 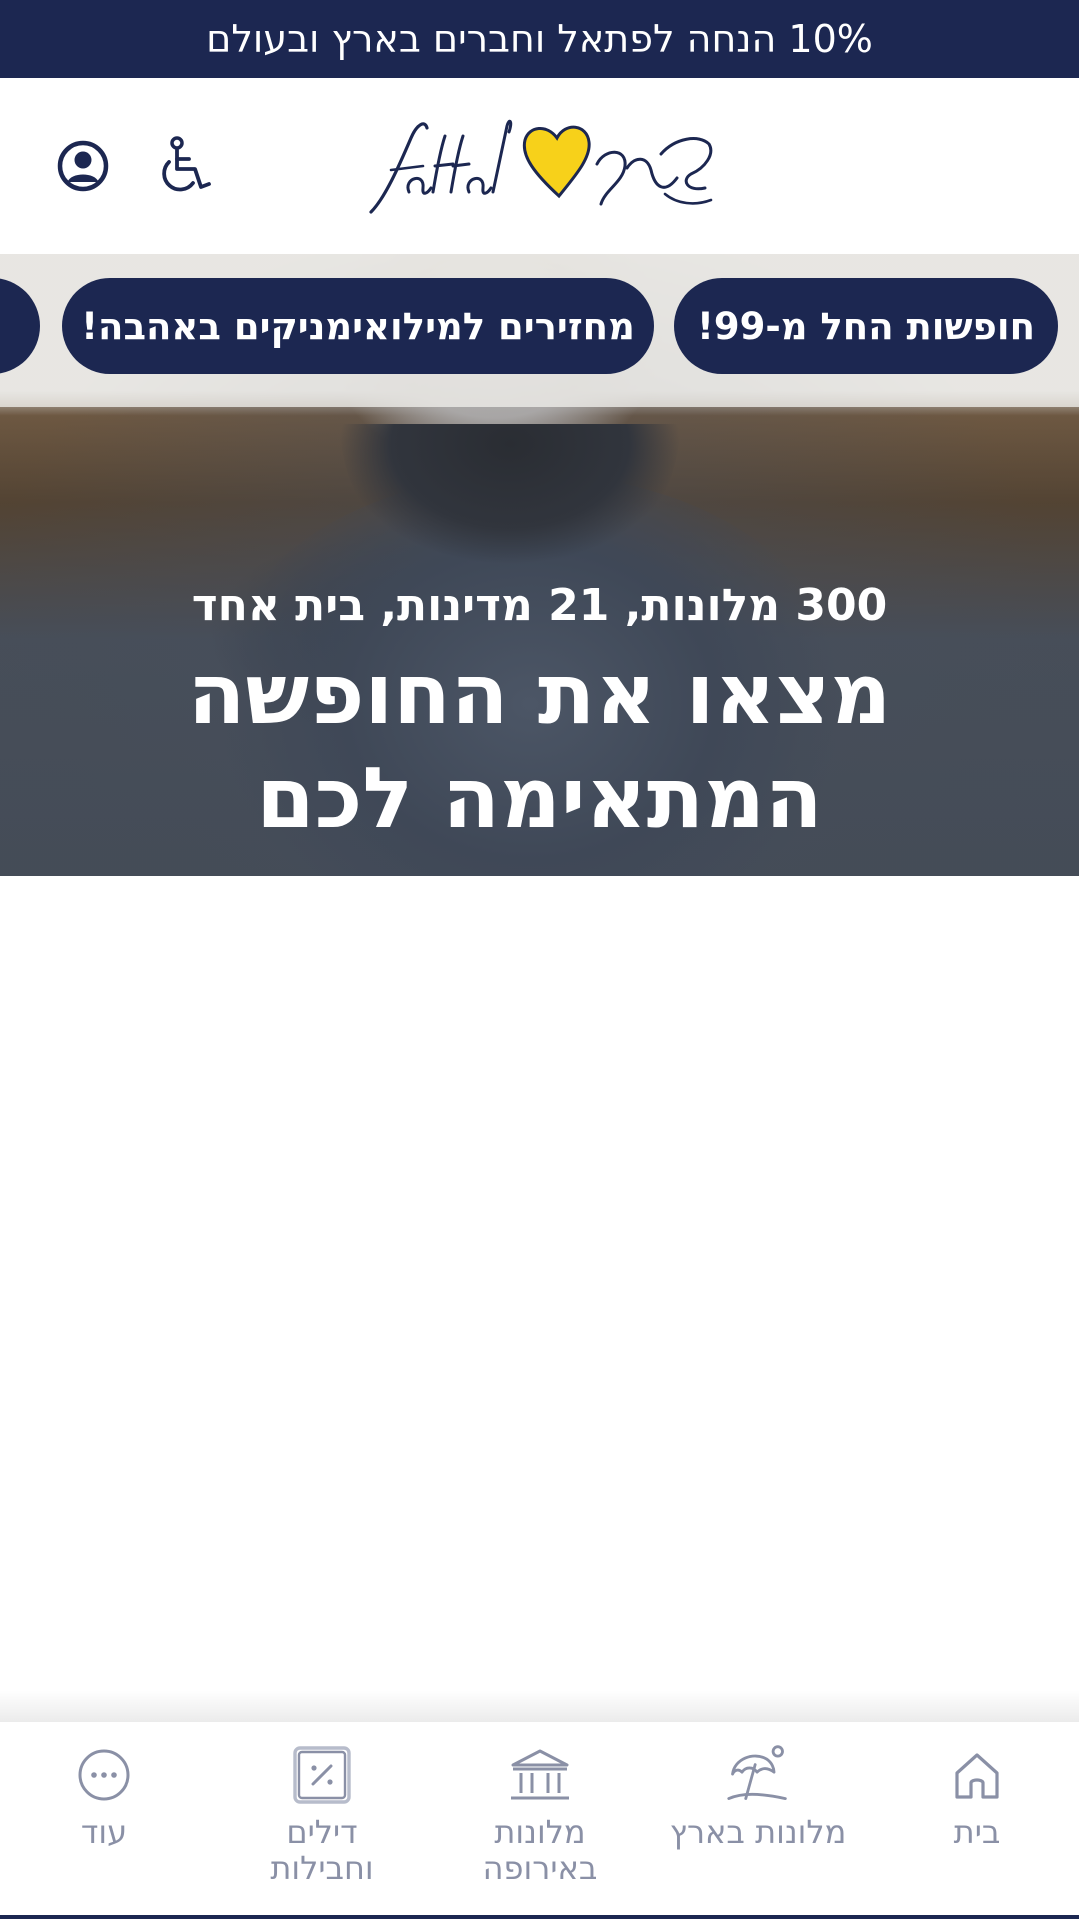 What do you see at coordinates (104, 1832) in the screenshot?
I see `nav-label-more: עוד` at bounding box center [104, 1832].